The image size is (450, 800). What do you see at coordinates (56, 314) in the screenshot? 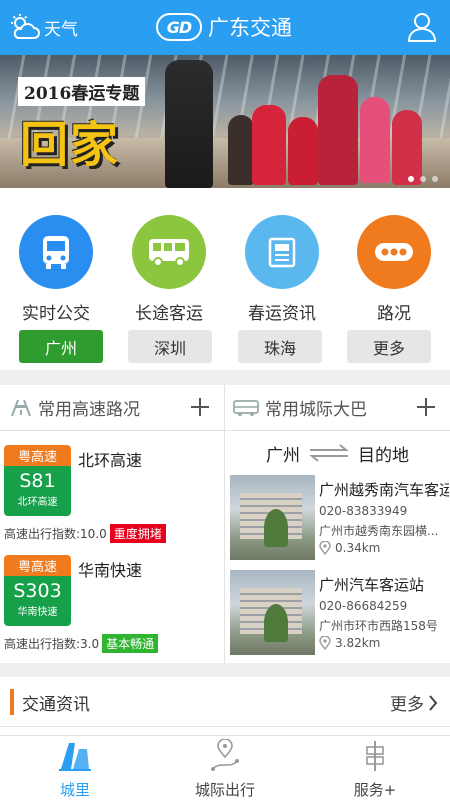
I see `quick-link-label: 实时公交` at bounding box center [56, 314].